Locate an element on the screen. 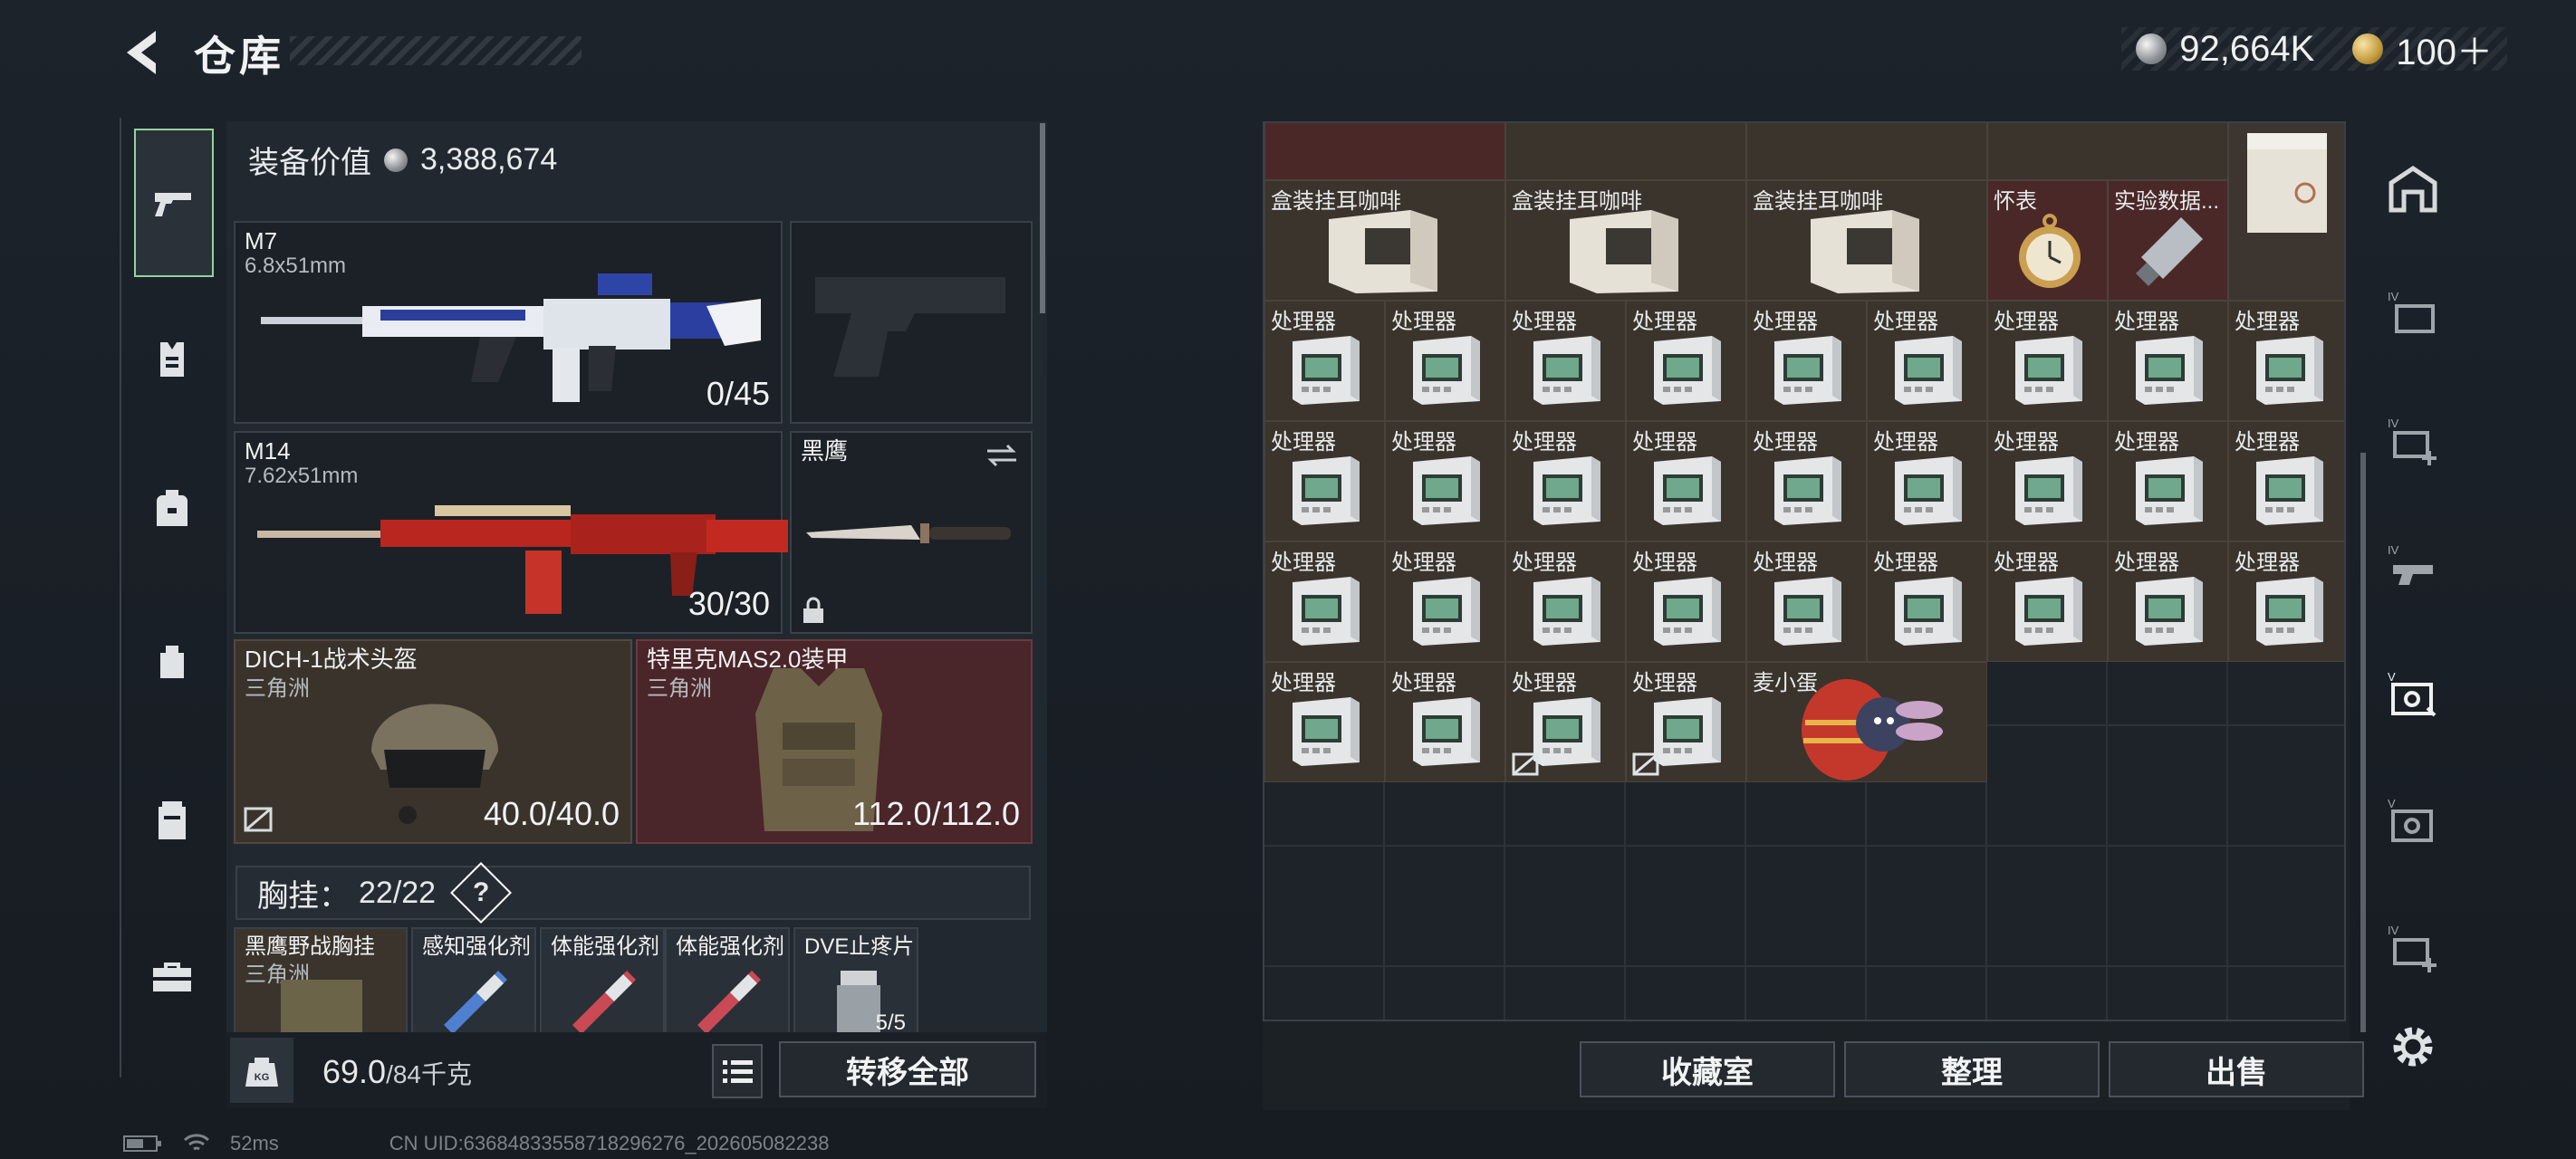 The height and width of the screenshot is (1159, 2576). melee-slot: 黑鹰 is located at coordinates (911, 532).